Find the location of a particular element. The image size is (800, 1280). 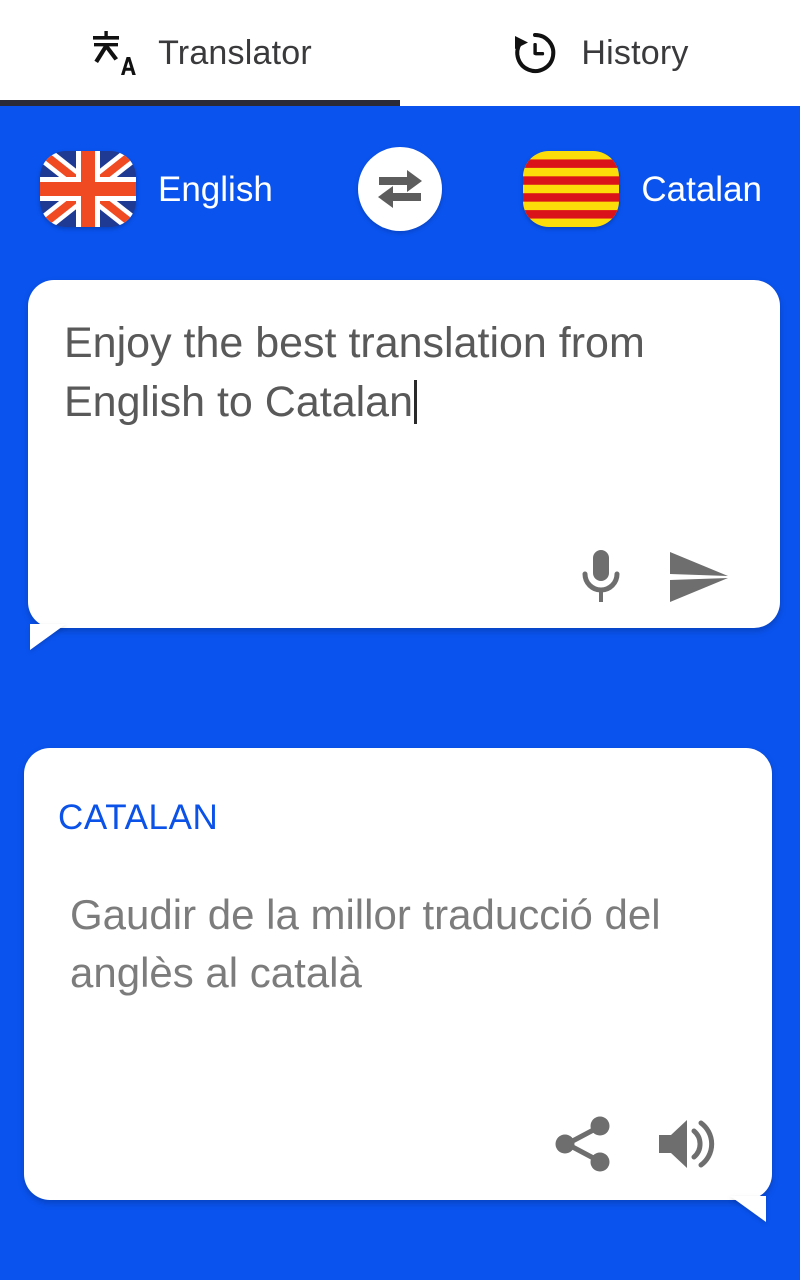

translate-icon is located at coordinates (112, 53).